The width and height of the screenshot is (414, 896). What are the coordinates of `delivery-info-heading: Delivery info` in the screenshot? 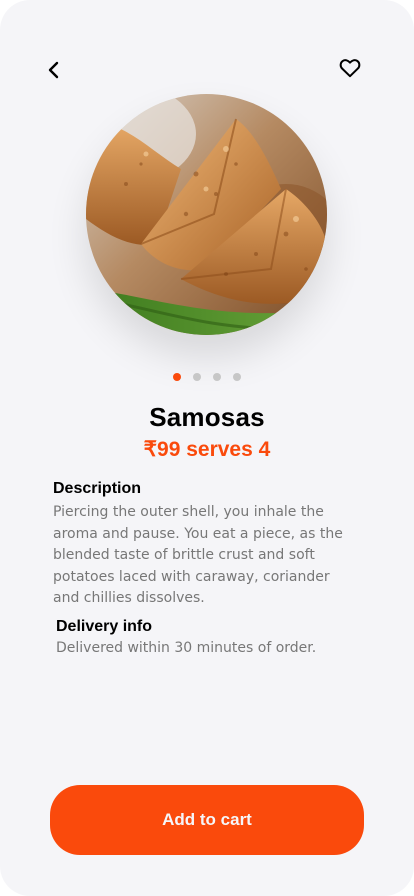 It's located at (104, 626).